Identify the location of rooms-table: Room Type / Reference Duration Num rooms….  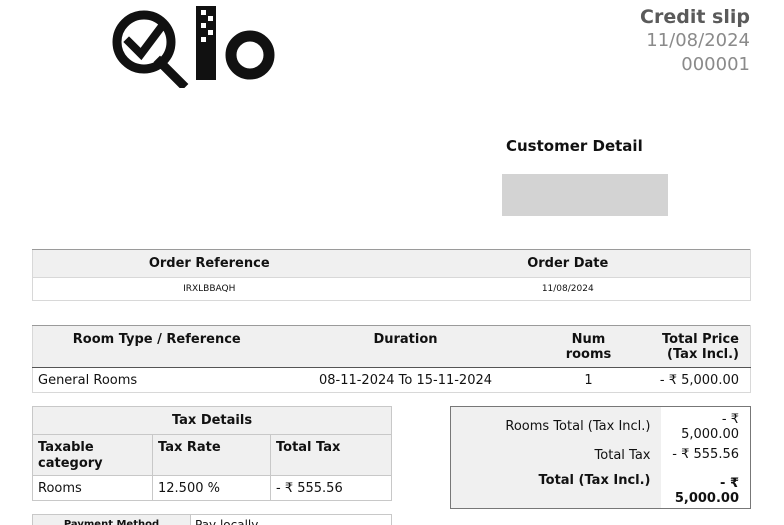
(391, 359).